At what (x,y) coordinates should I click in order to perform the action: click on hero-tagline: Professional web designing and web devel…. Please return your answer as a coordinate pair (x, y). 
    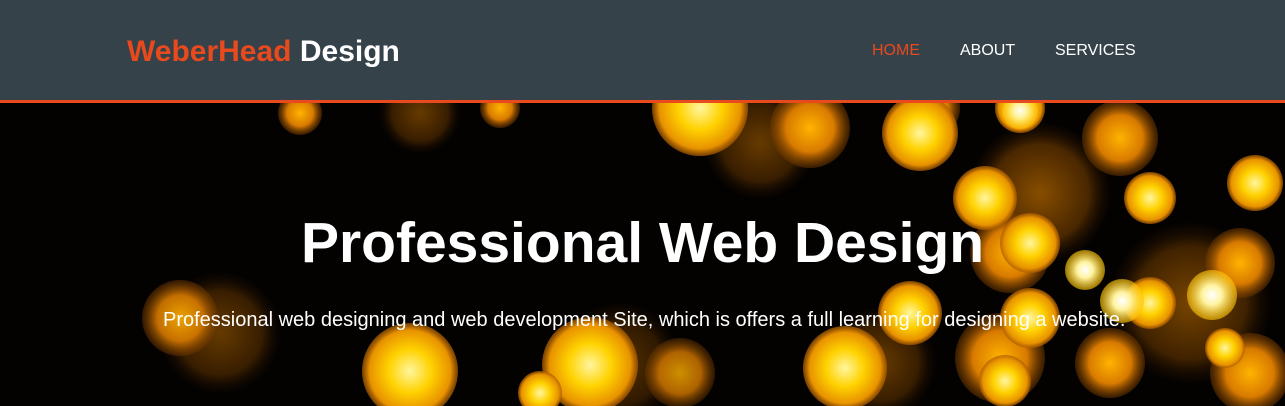
    Looking at the image, I should click on (644, 320).